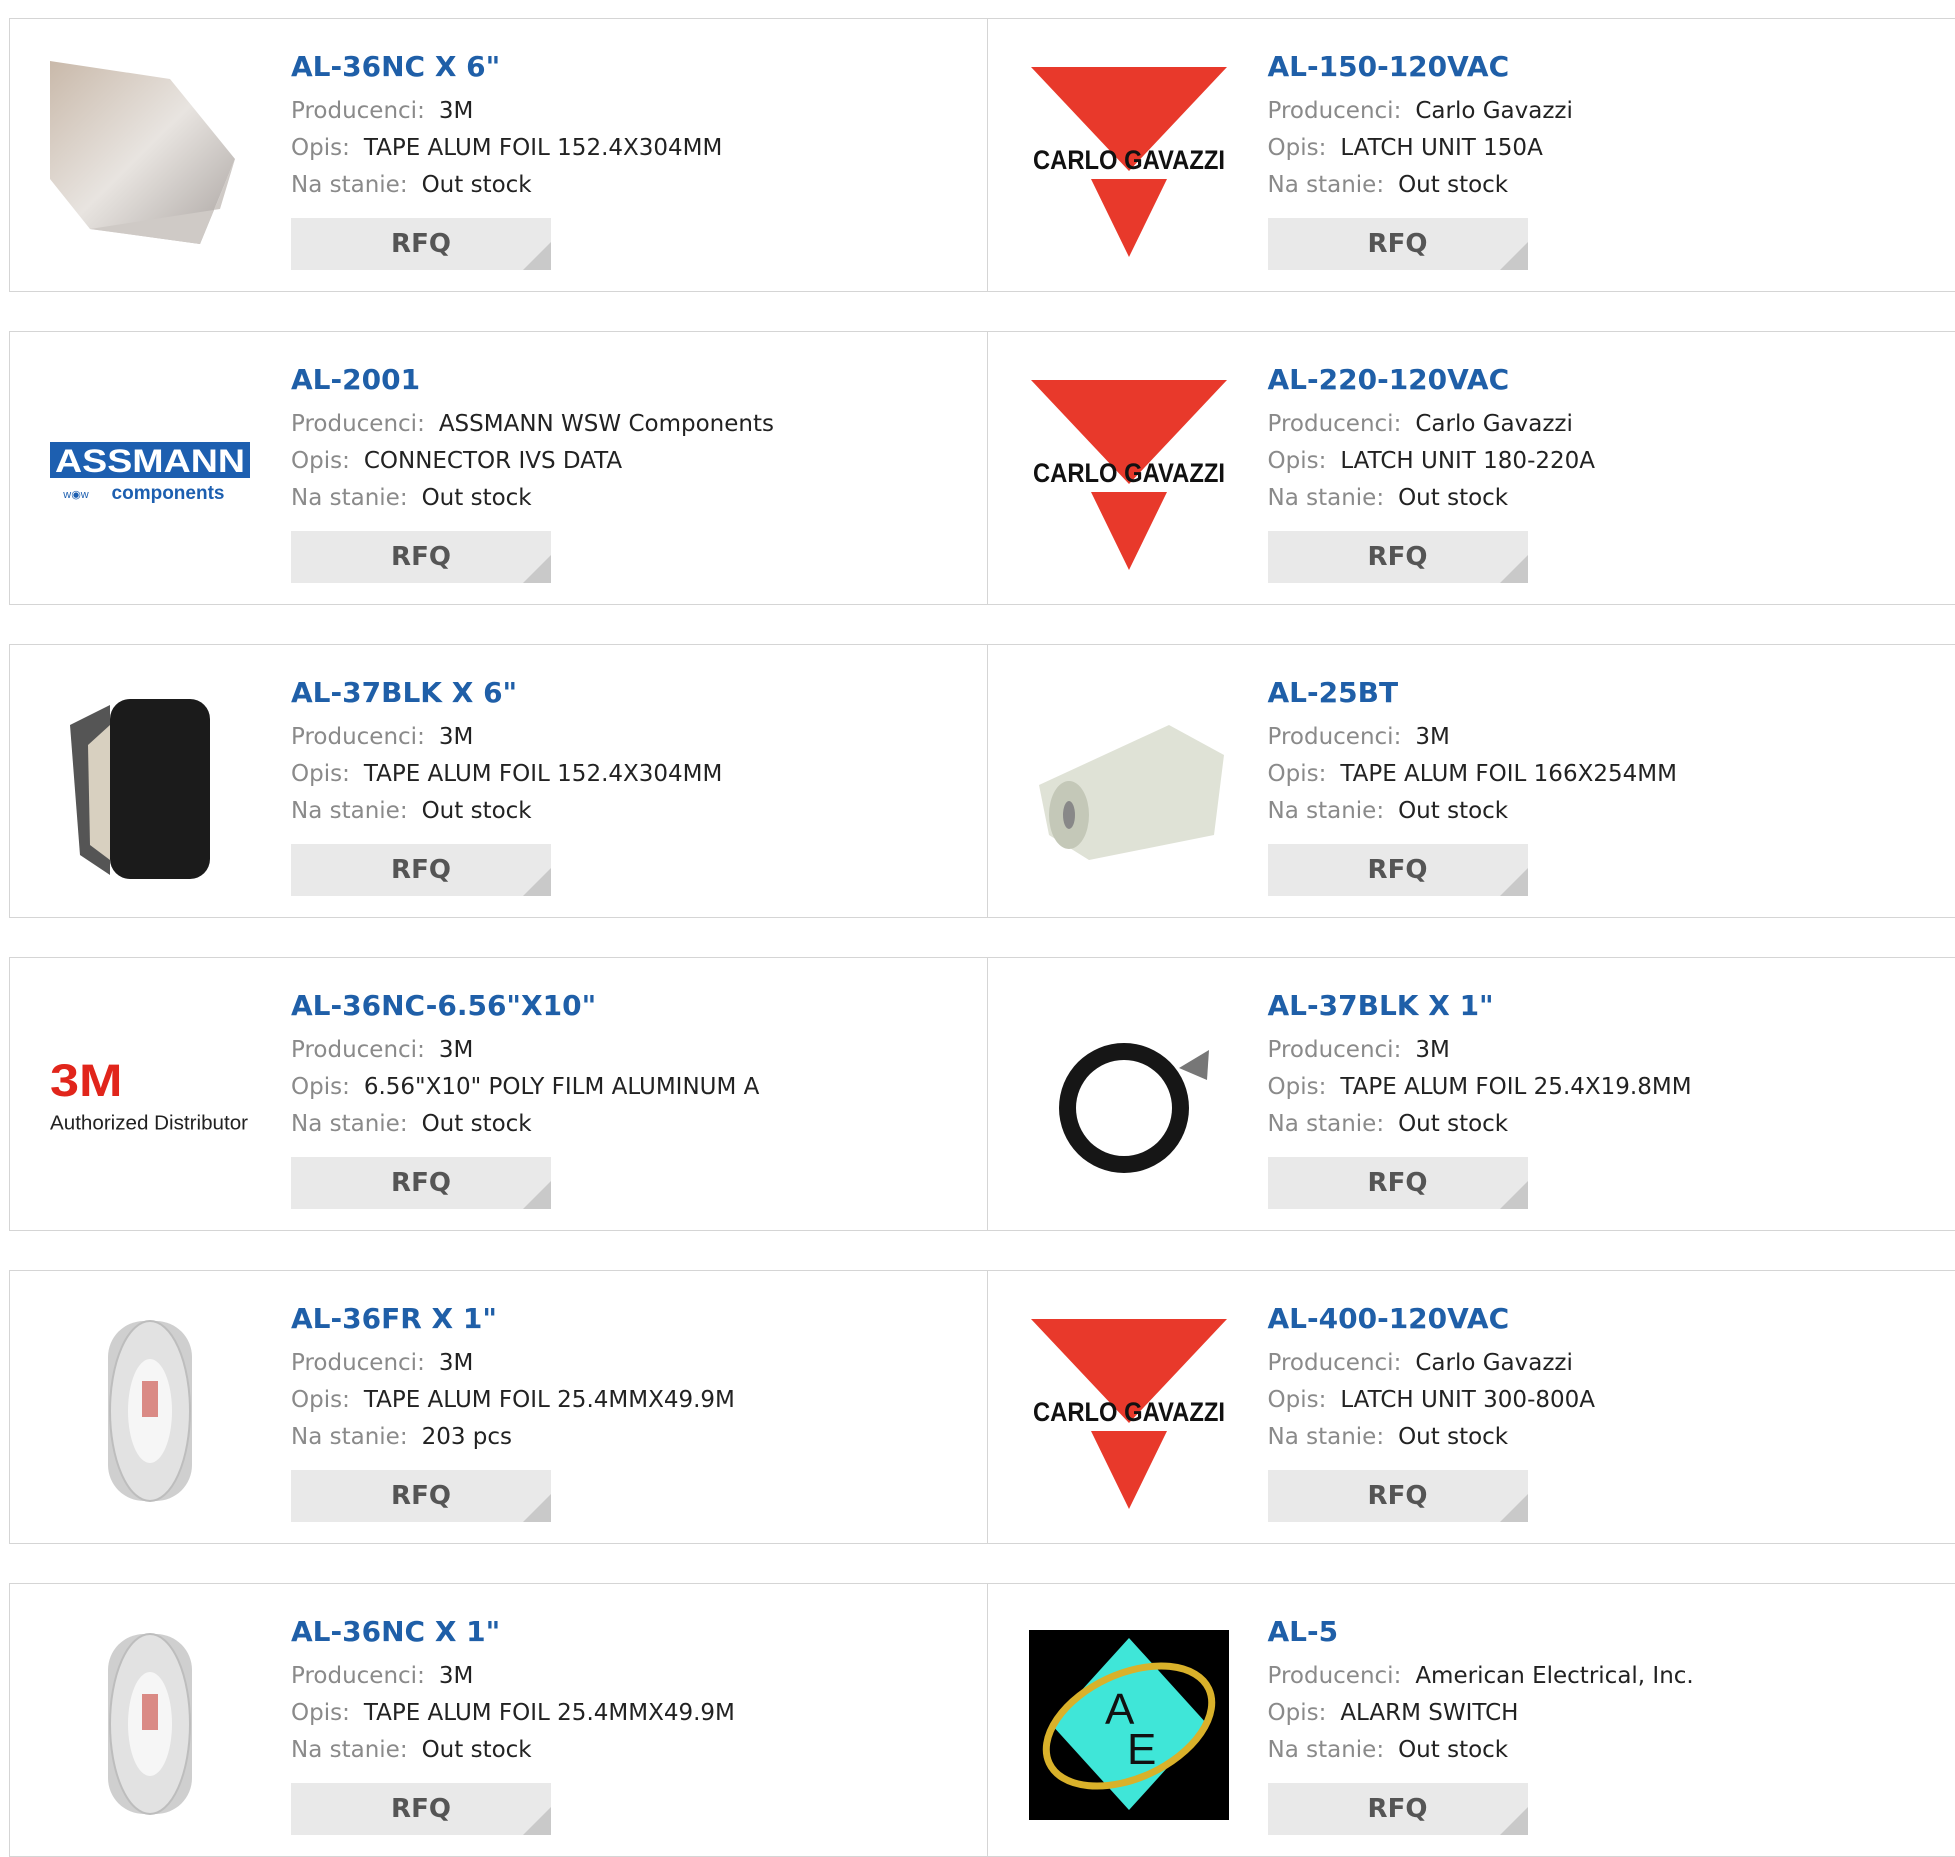 The image size is (1955, 1857). I want to click on product-part-link: AL-36NC X 6", so click(506, 67).